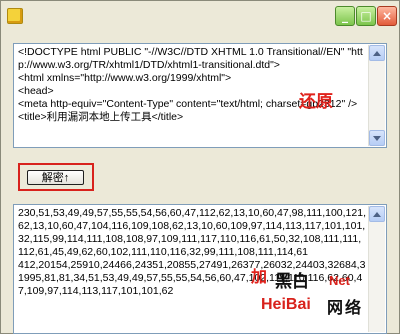 This screenshot has width=400, height=334. Describe the element at coordinates (376, 95) in the screenshot. I see `source-scrollbar` at that location.